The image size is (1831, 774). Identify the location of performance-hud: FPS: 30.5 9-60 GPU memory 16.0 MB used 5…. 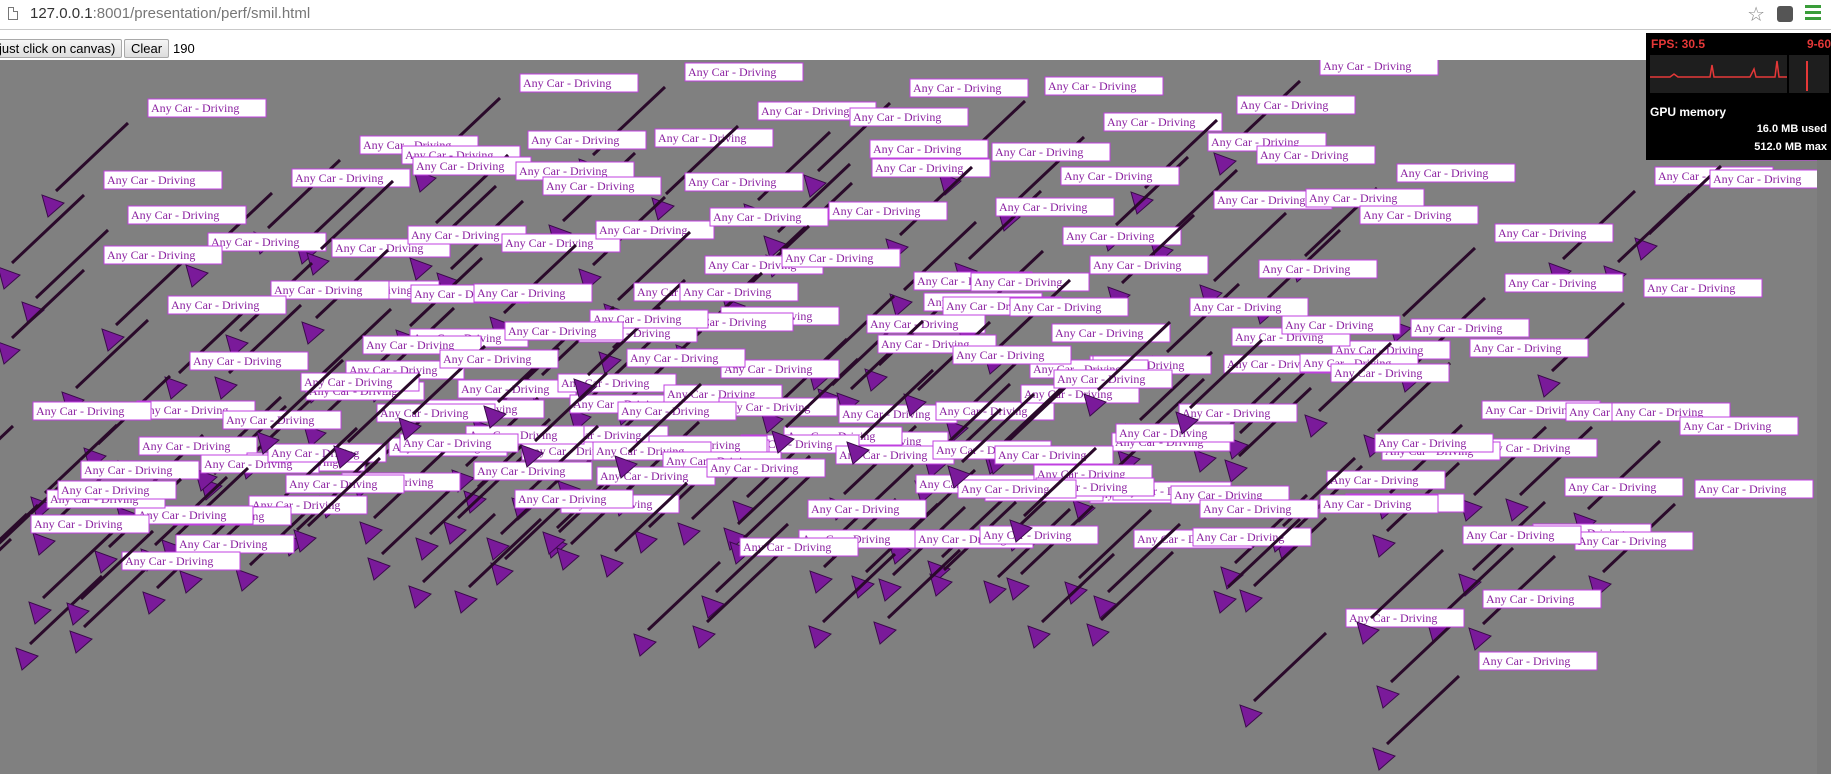
(1738, 96).